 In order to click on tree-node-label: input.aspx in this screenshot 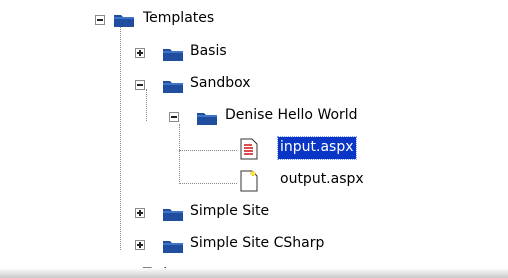, I will do `click(317, 148)`.